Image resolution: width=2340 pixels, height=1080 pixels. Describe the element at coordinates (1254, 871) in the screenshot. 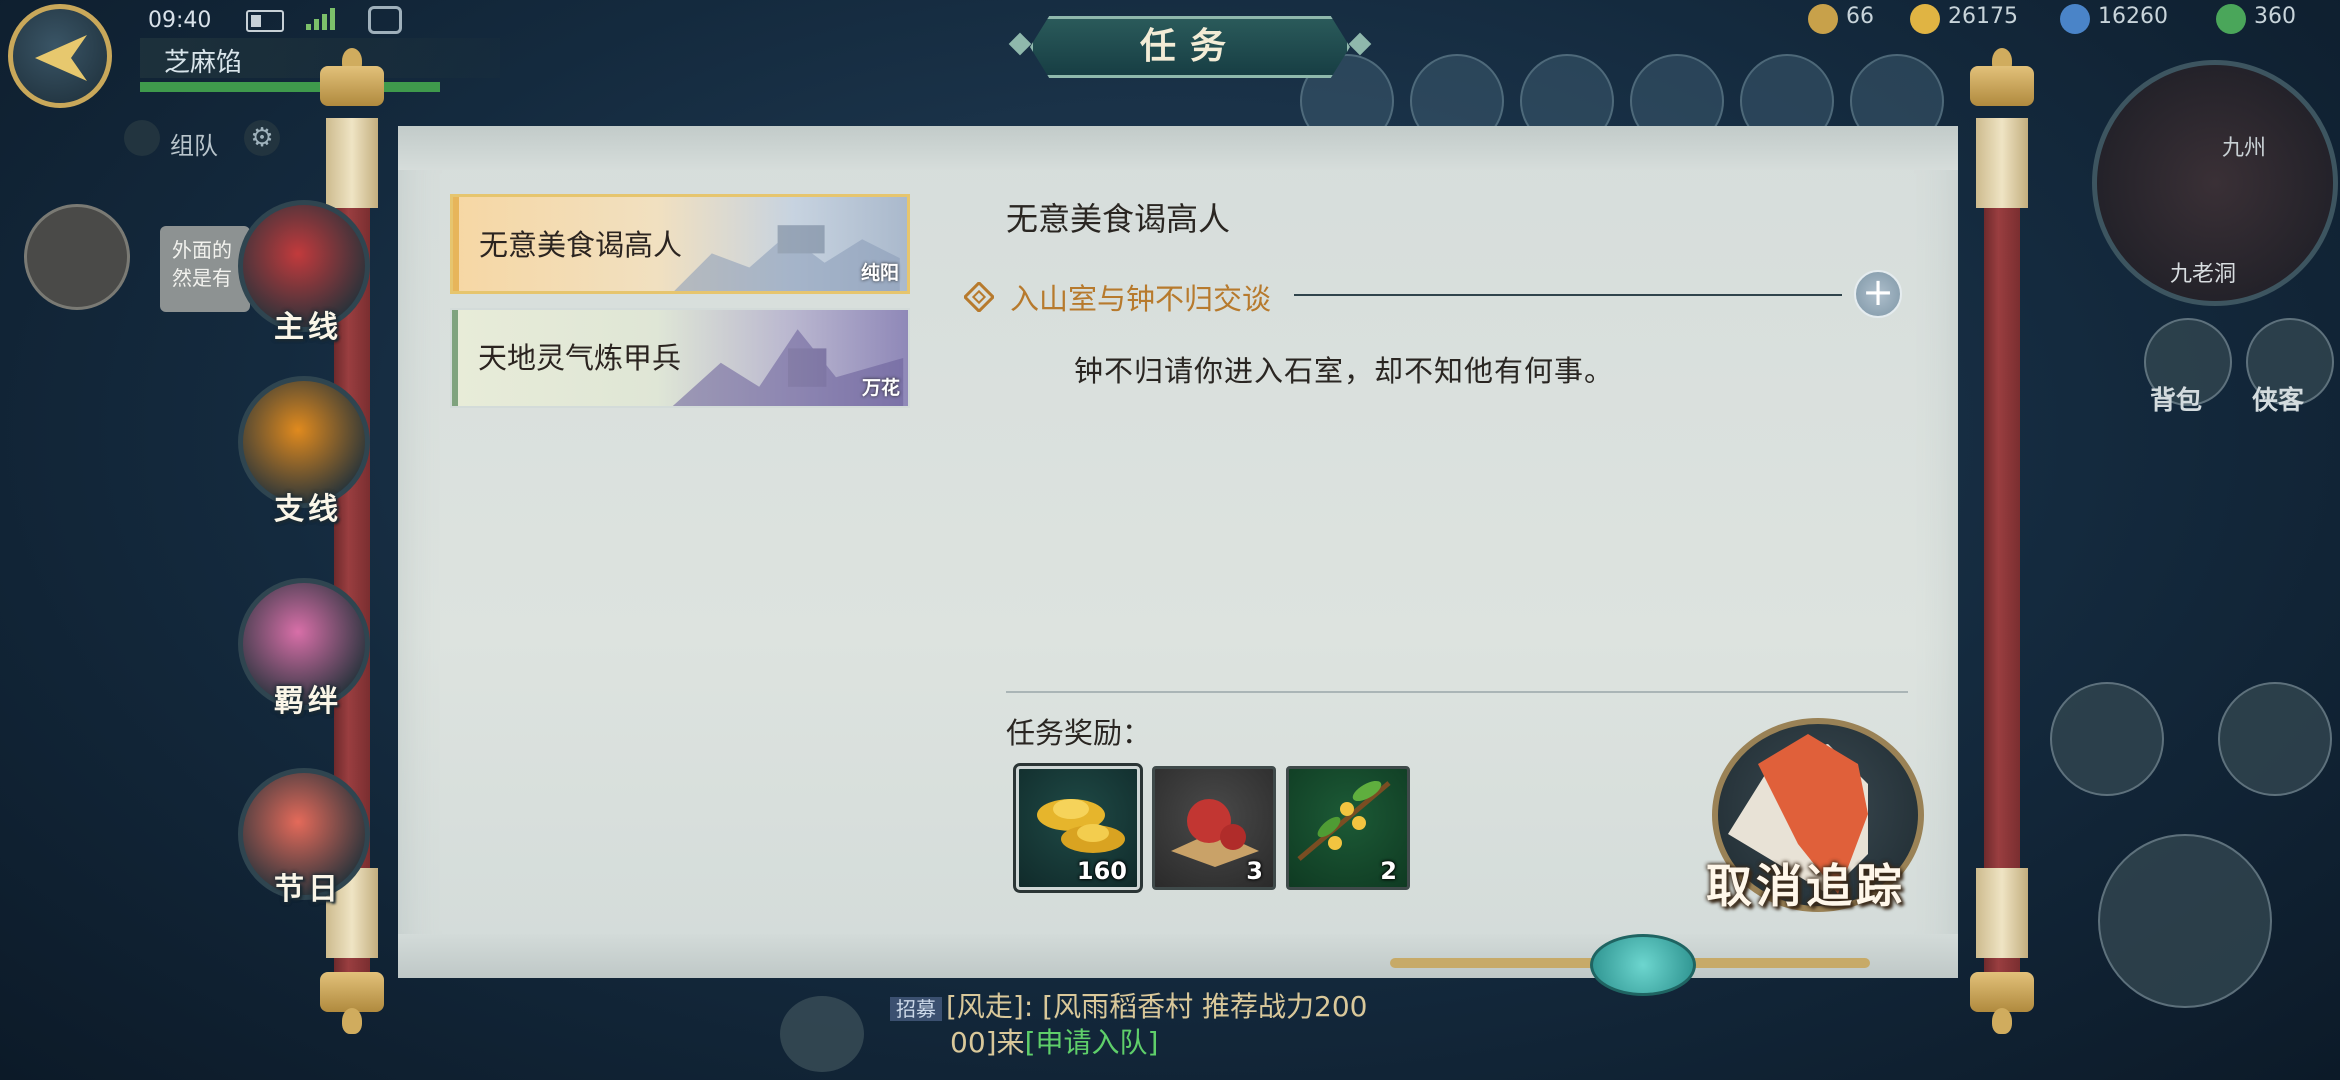

I see `reward-count: 3` at that location.